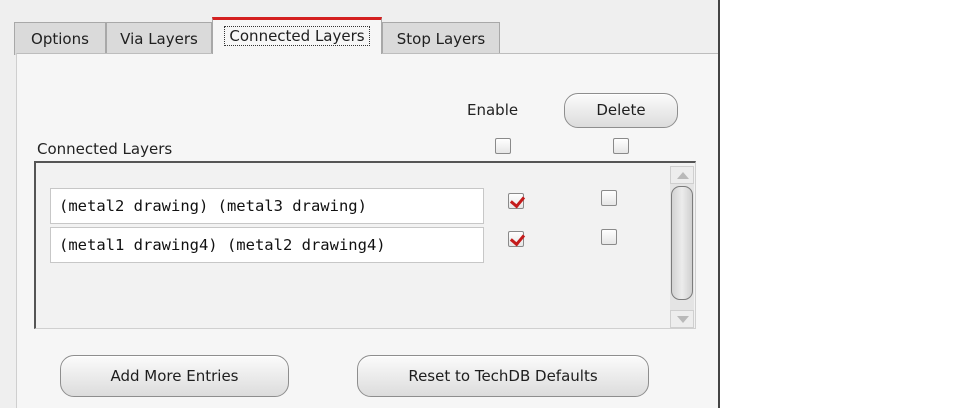 This screenshot has height=408, width=963. I want to click on arrow-down-icon, so click(683, 319).